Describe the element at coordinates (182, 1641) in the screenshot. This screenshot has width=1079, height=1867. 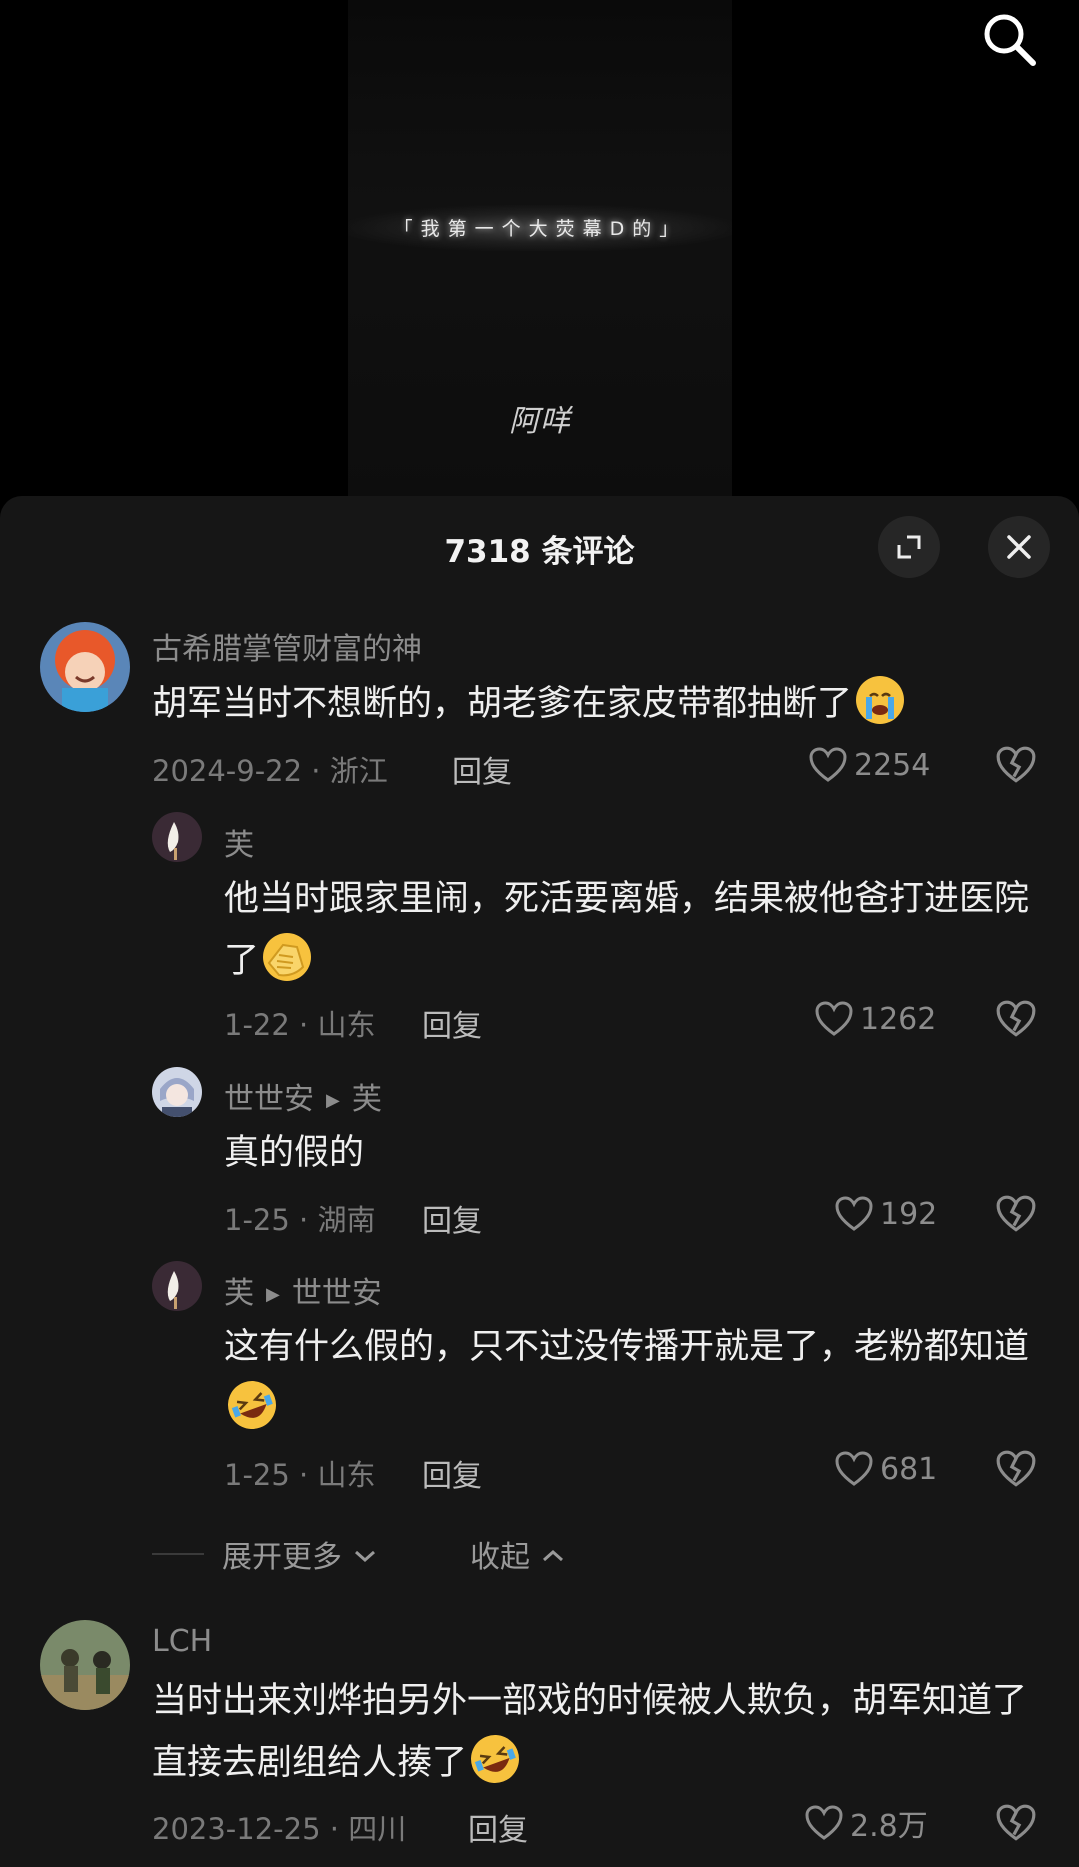
I see `username: LCH` at that location.